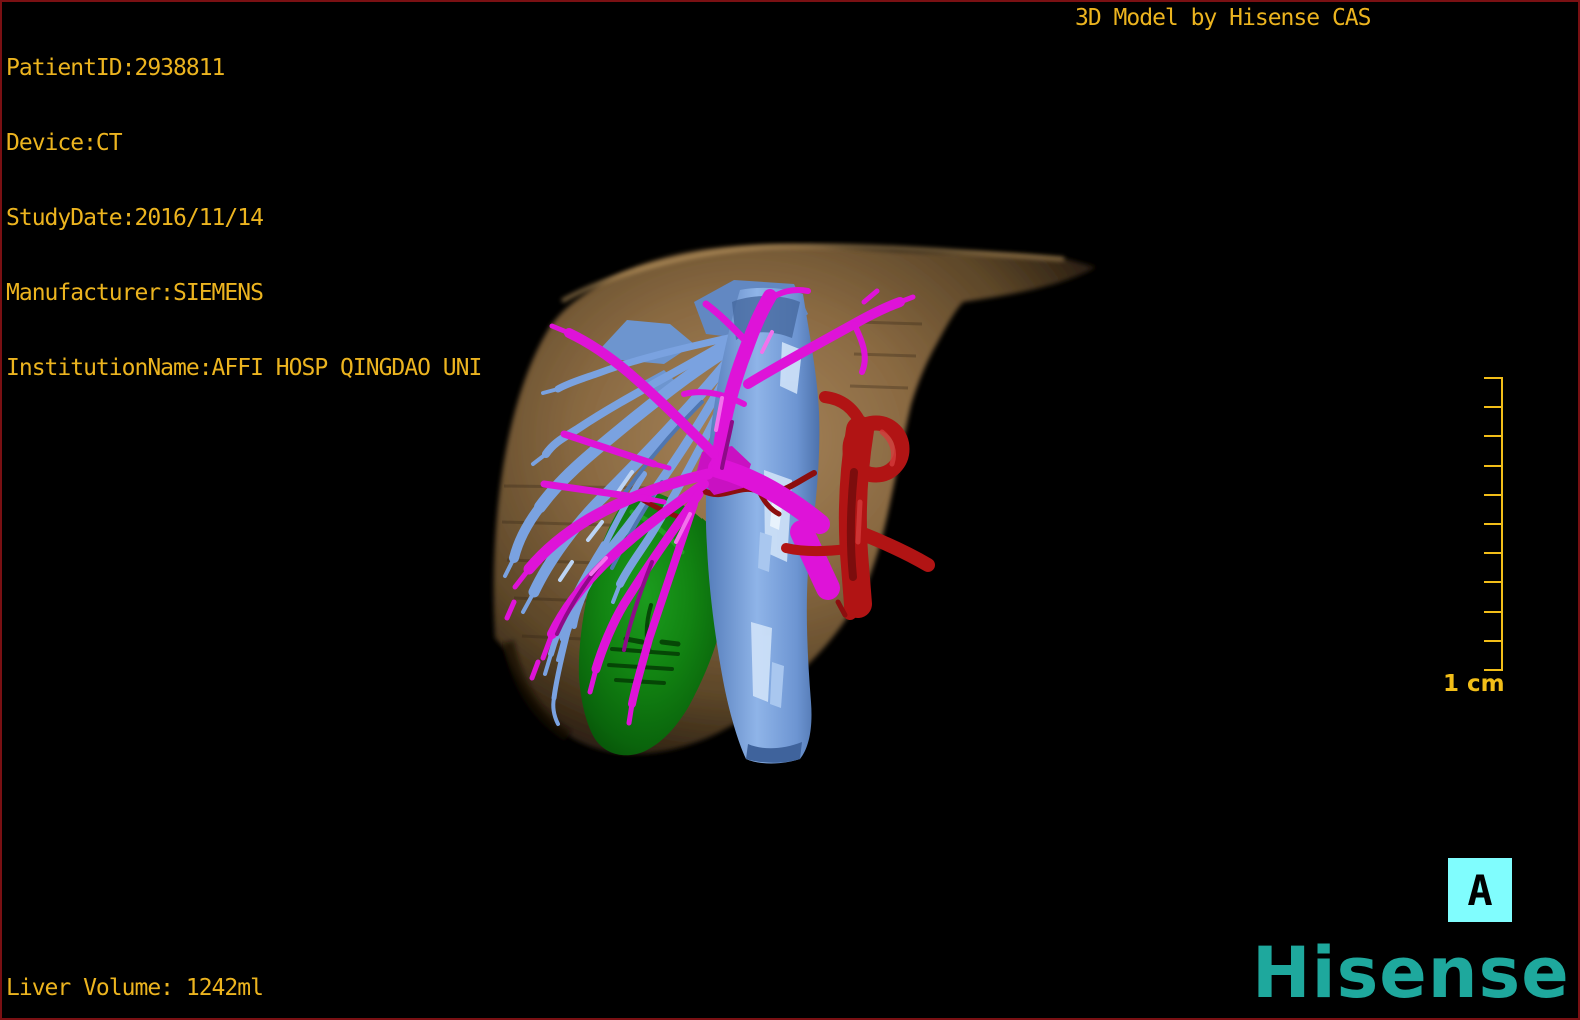 This screenshot has width=1580, height=1020. I want to click on patient-id-text: PatientID:2938811, so click(115, 68).